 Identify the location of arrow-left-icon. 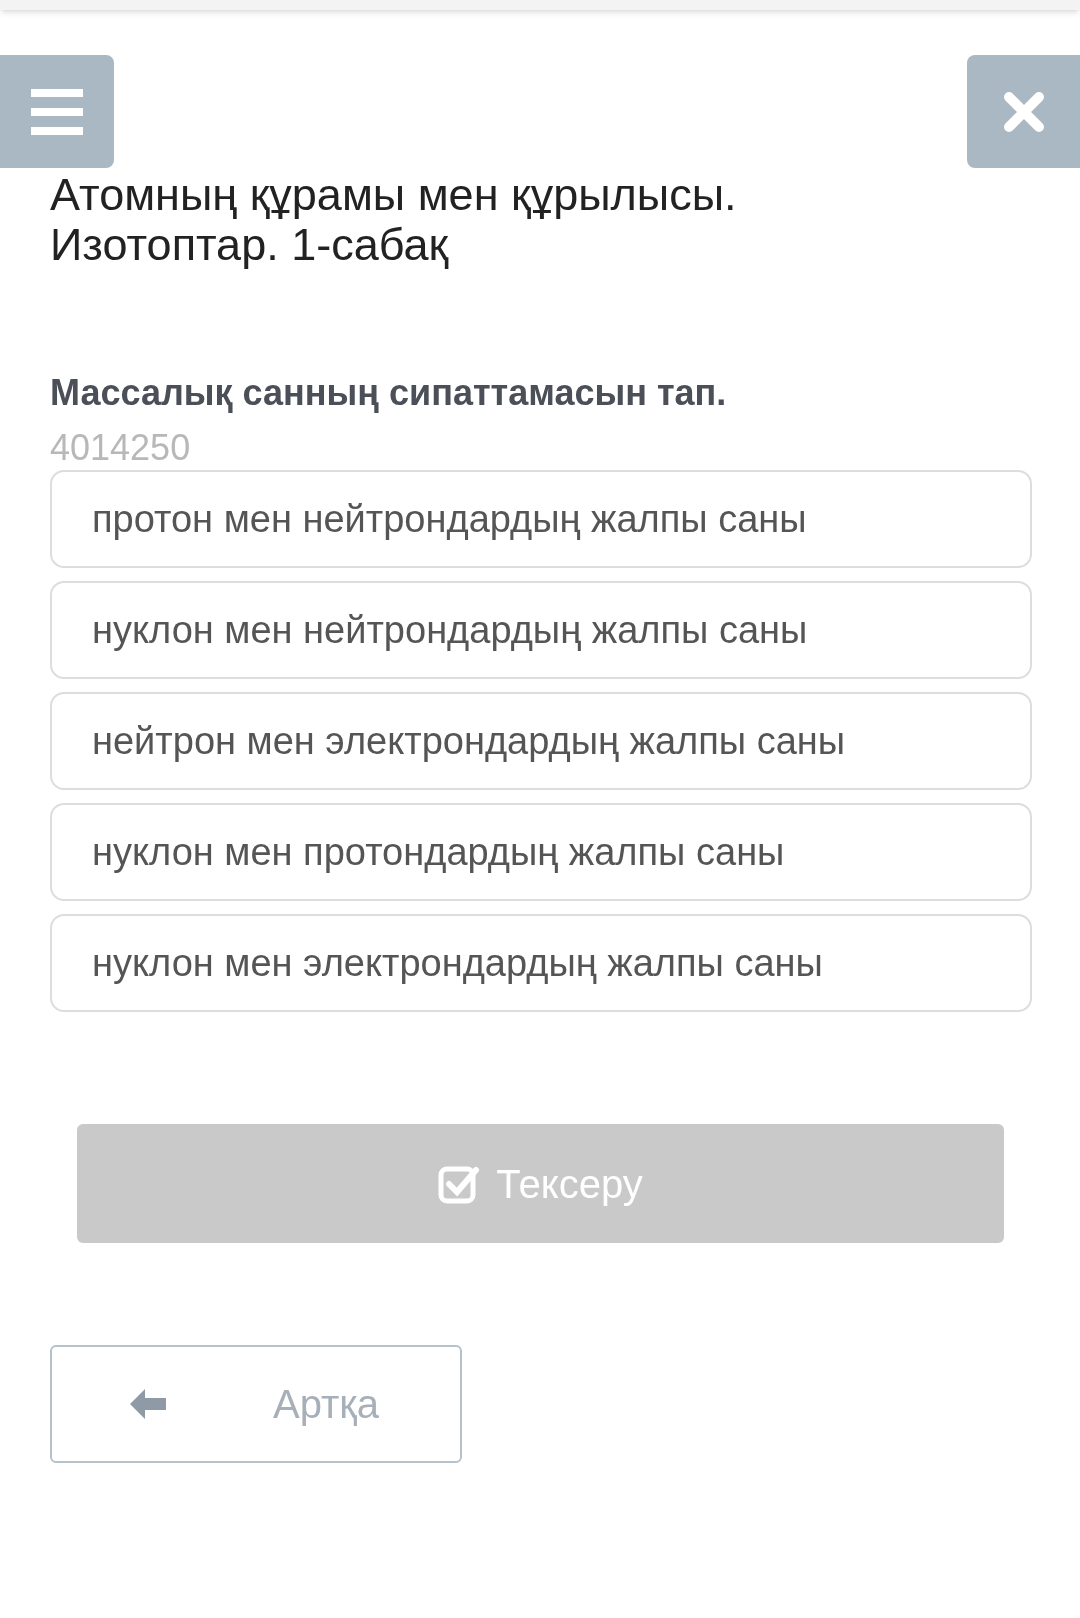
(148, 1404).